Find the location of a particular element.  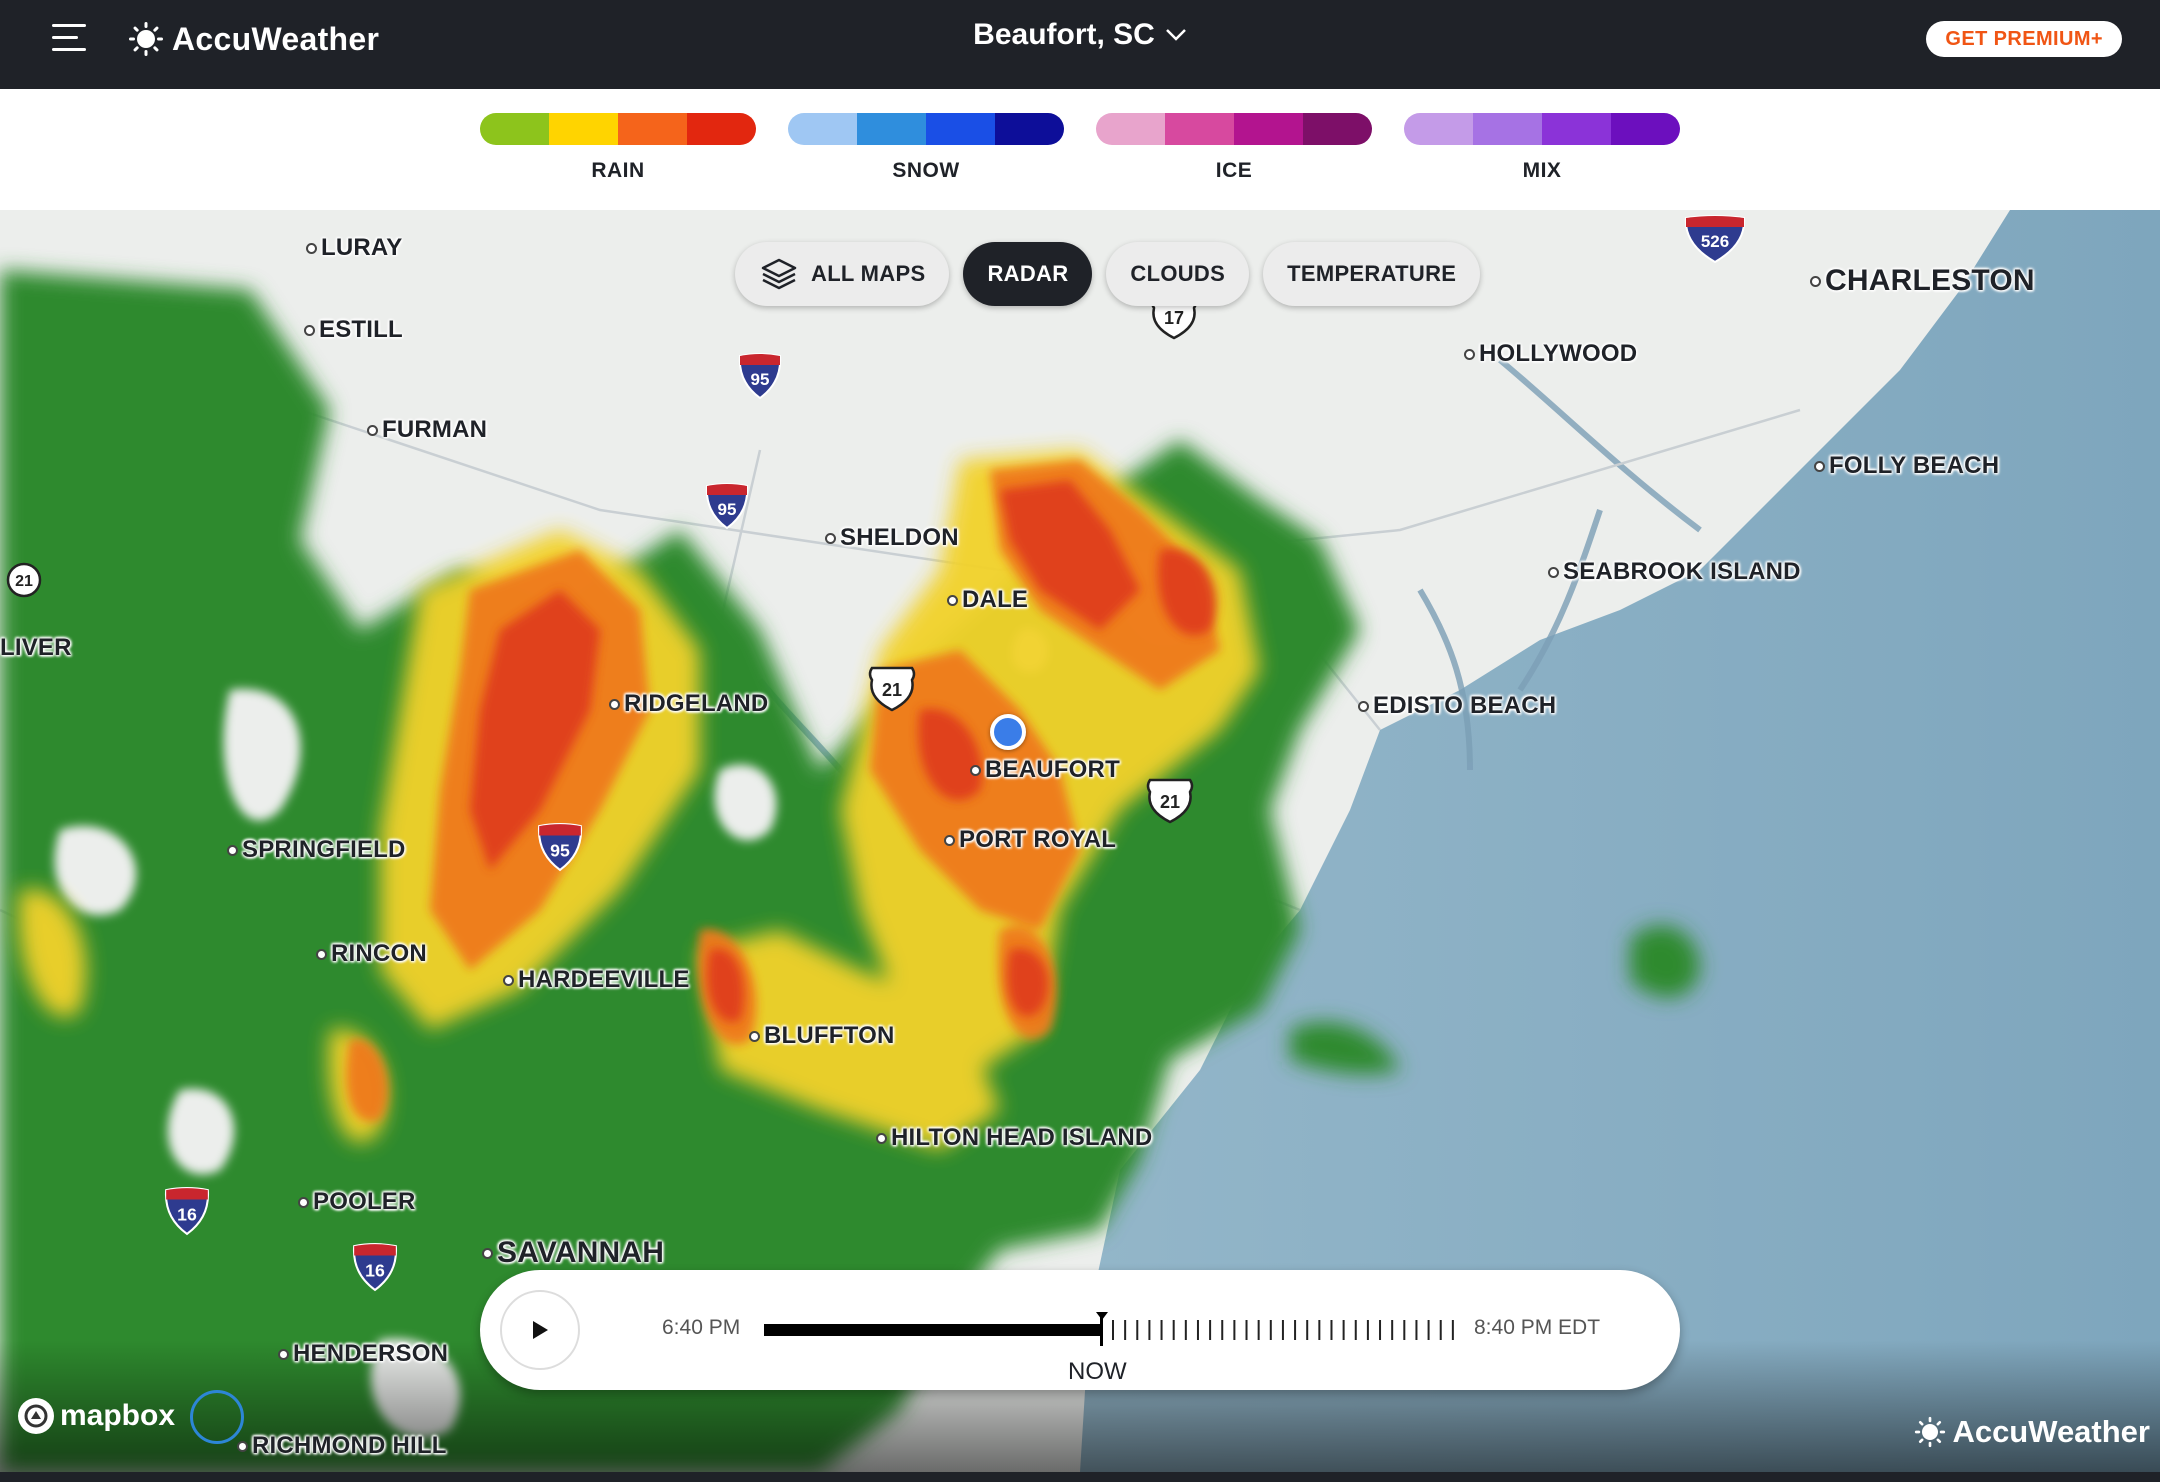

timeline-now-label: NOW is located at coordinates (1097, 1371).